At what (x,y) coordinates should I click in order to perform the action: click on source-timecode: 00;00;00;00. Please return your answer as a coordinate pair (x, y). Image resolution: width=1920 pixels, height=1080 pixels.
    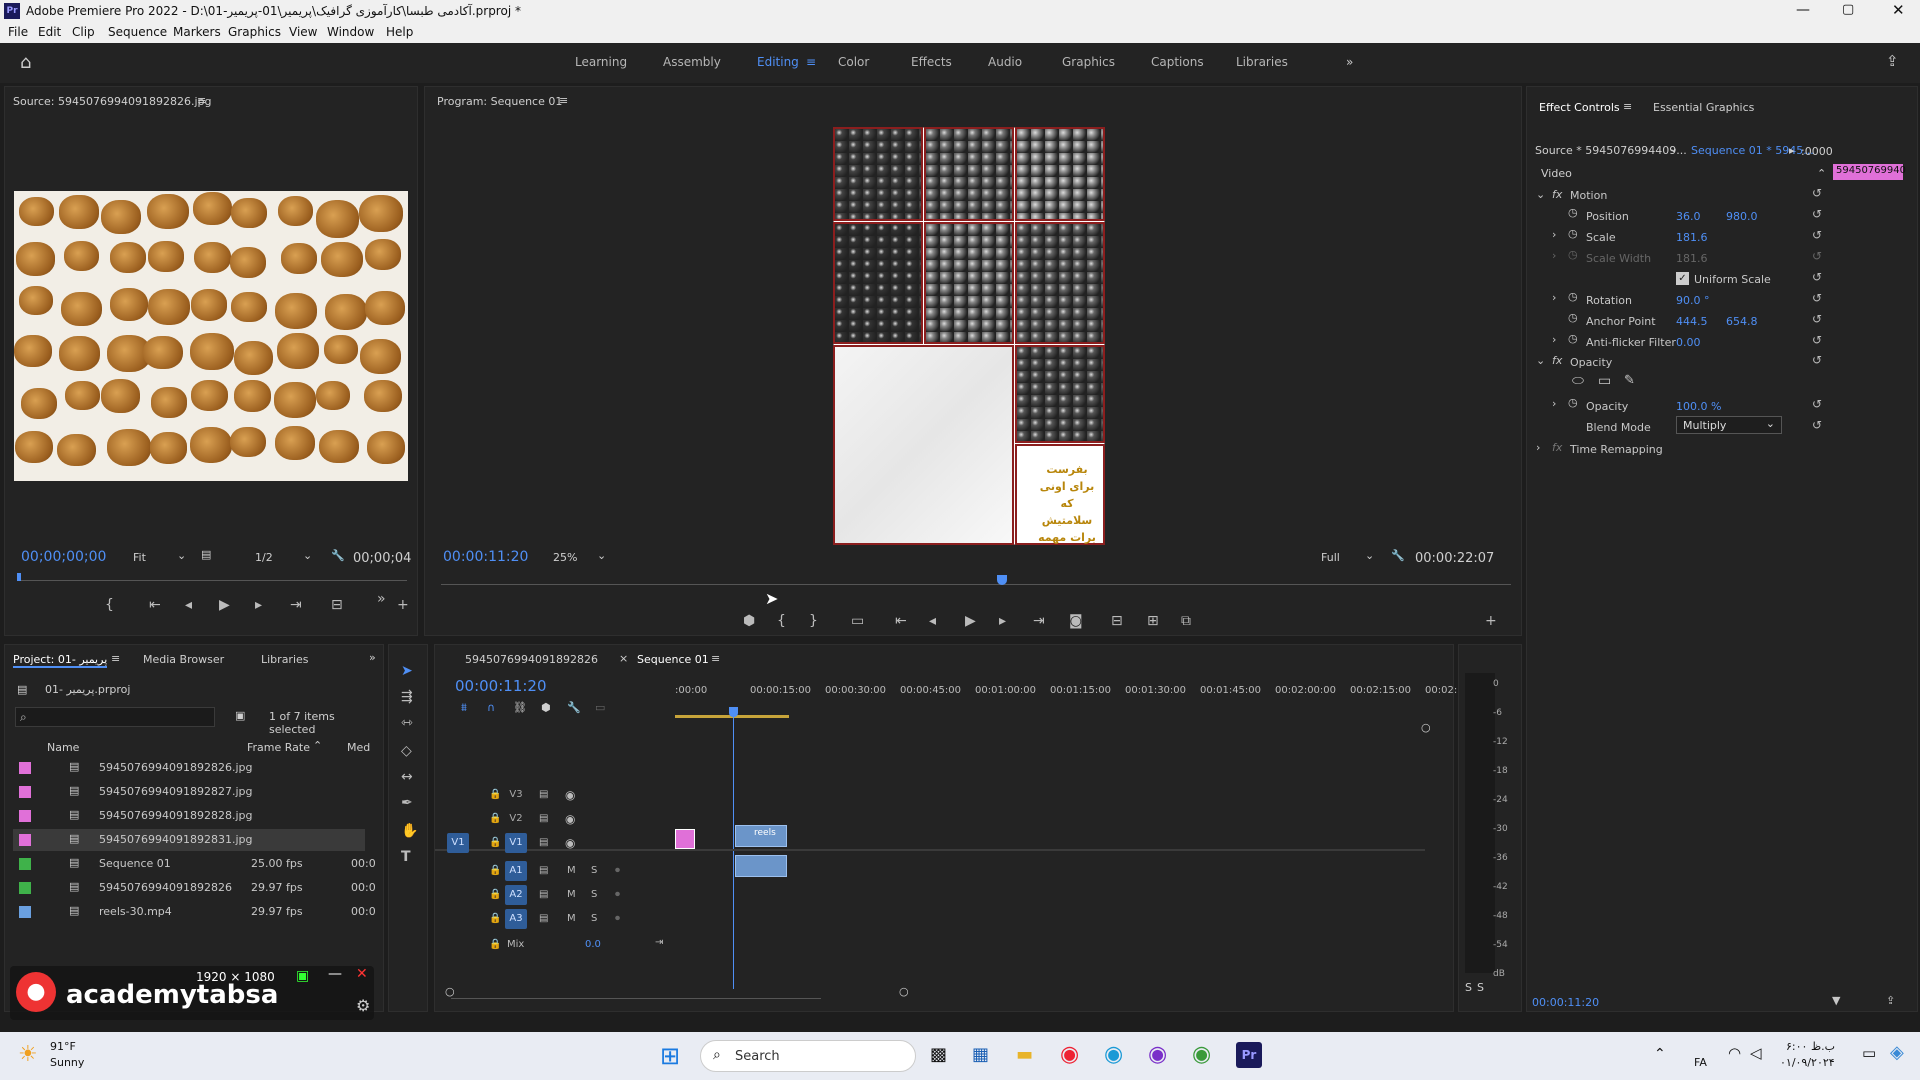
    Looking at the image, I should click on (63, 557).